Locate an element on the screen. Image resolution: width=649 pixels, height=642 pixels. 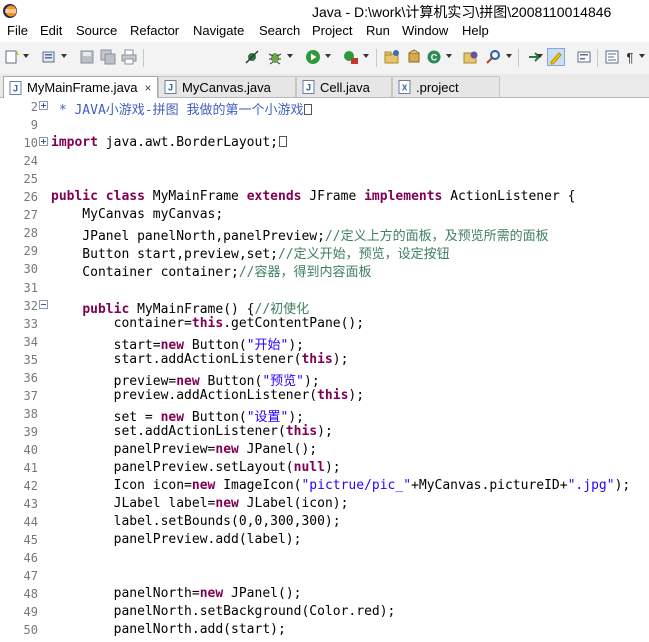
block-selection-icon is located at coordinates (584, 57).